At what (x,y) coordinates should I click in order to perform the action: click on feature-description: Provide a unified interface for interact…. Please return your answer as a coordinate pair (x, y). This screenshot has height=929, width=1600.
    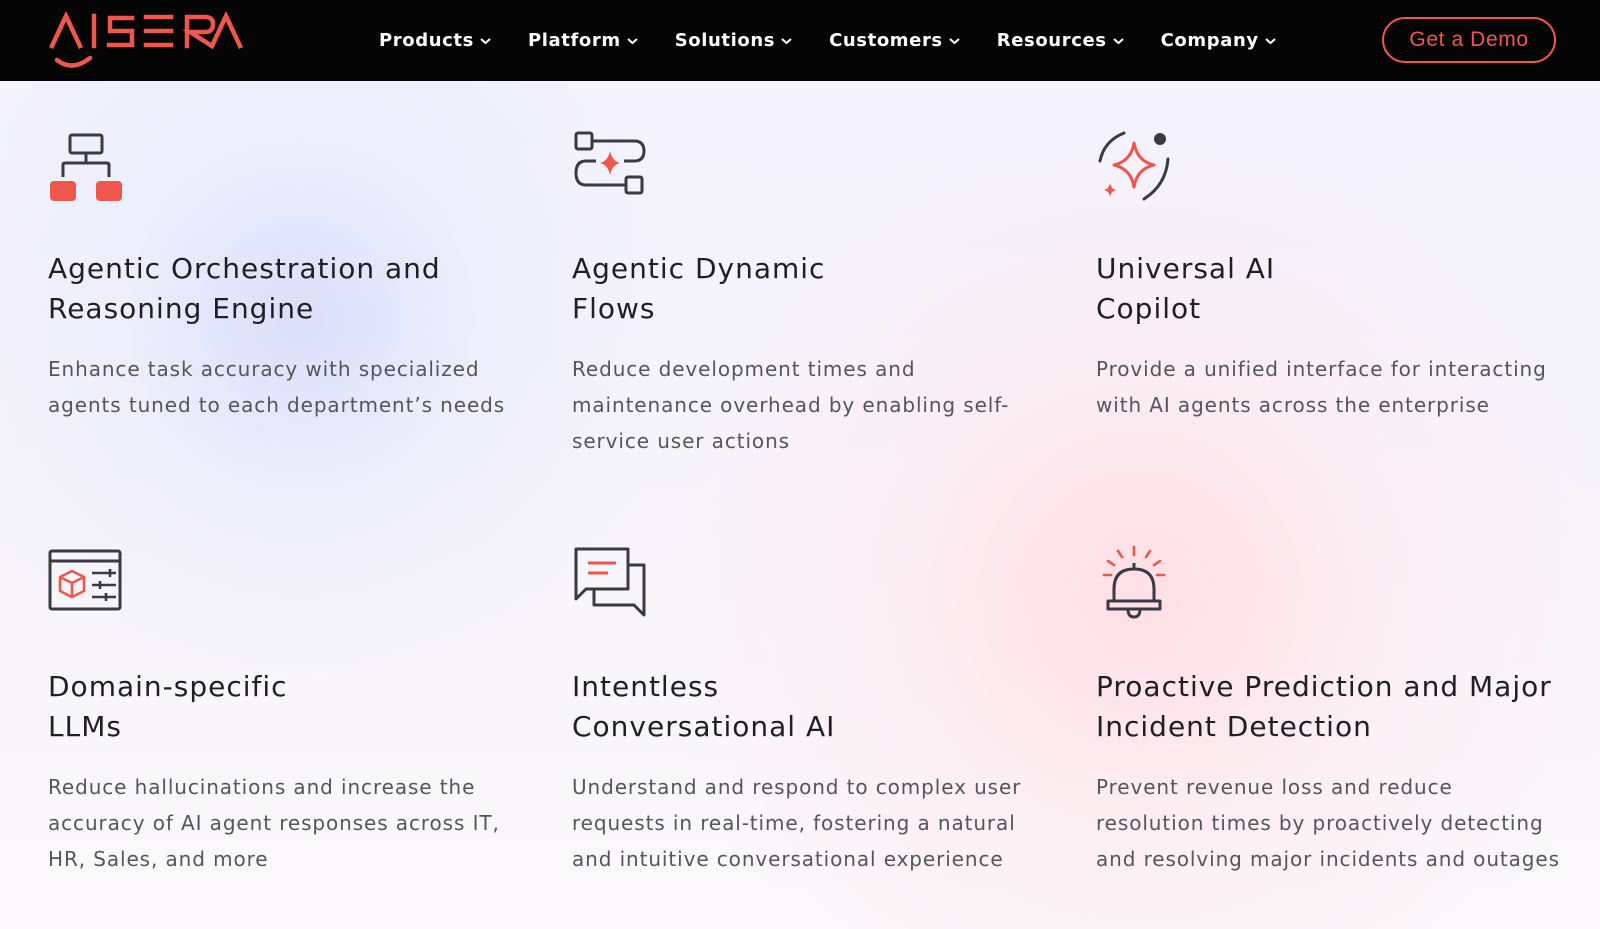
    Looking at the image, I should click on (1321, 387).